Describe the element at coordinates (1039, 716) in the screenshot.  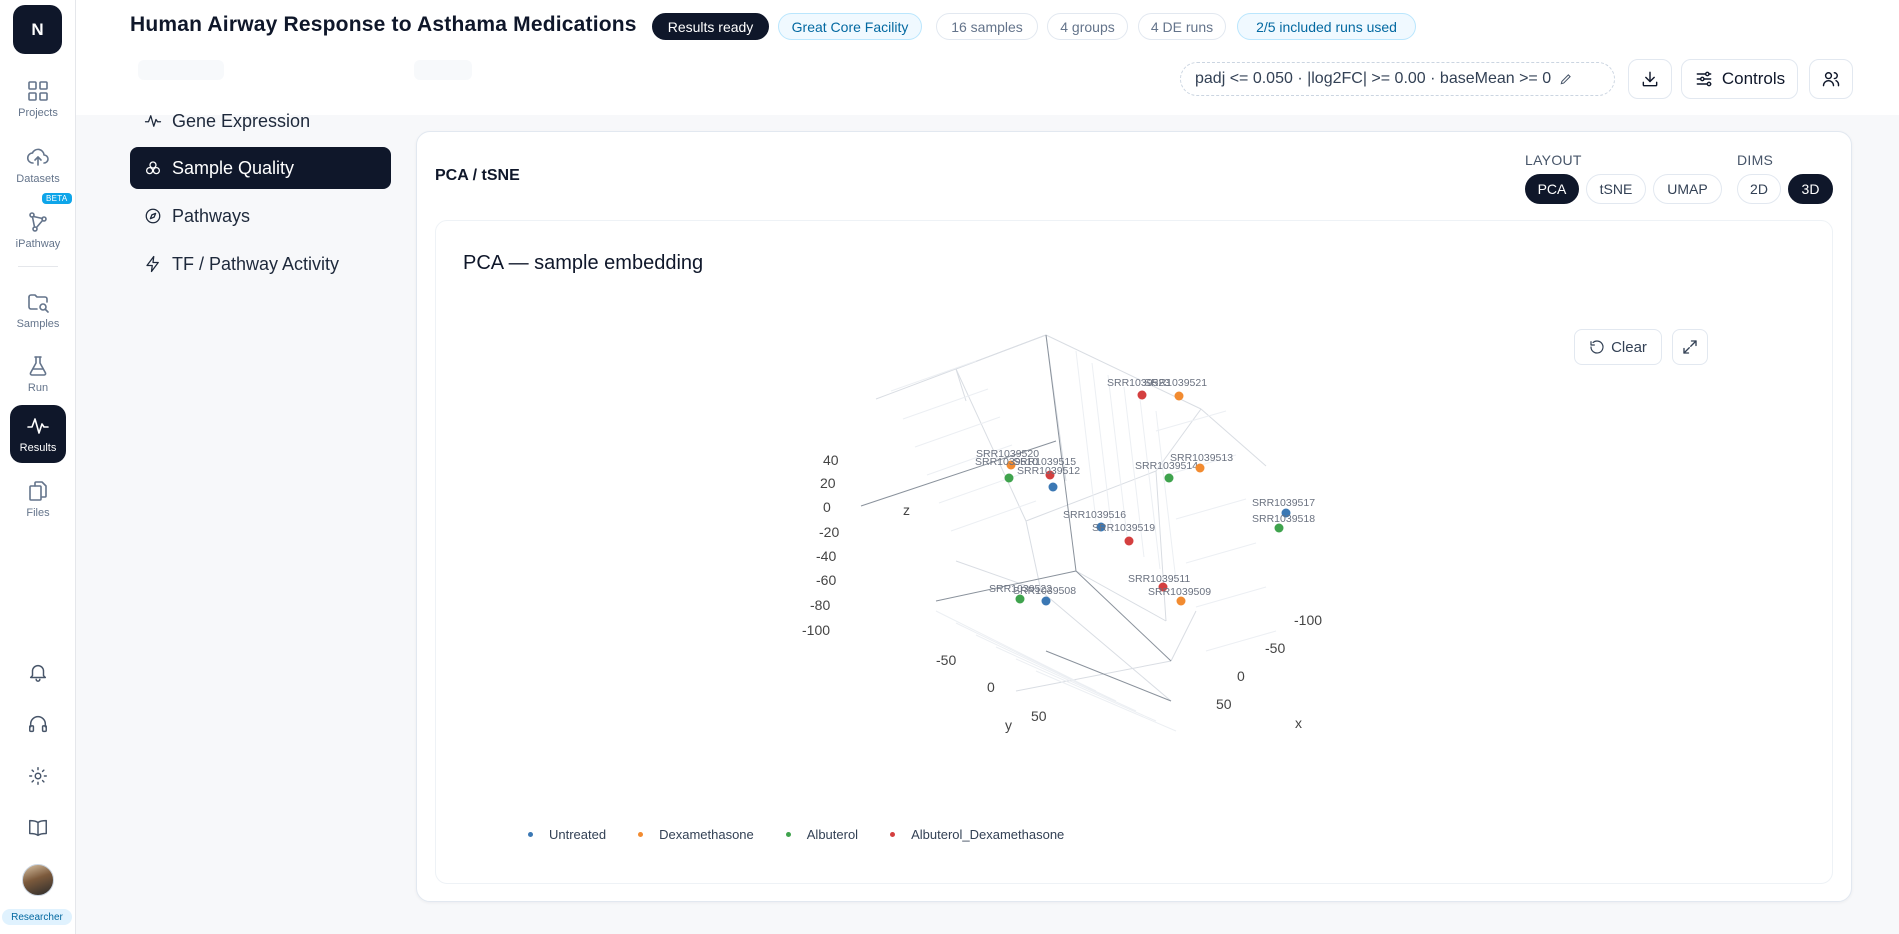
I see `y-tick-label: 50` at that location.